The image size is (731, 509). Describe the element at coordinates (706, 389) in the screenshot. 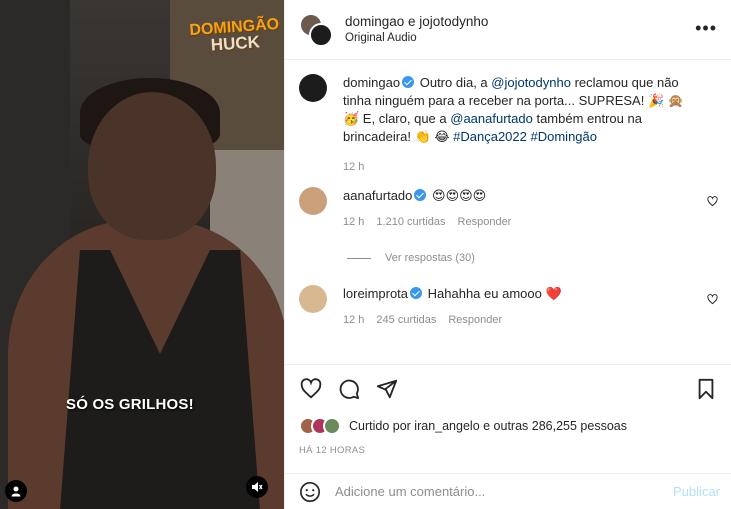

I see `bookmark-icon` at that location.